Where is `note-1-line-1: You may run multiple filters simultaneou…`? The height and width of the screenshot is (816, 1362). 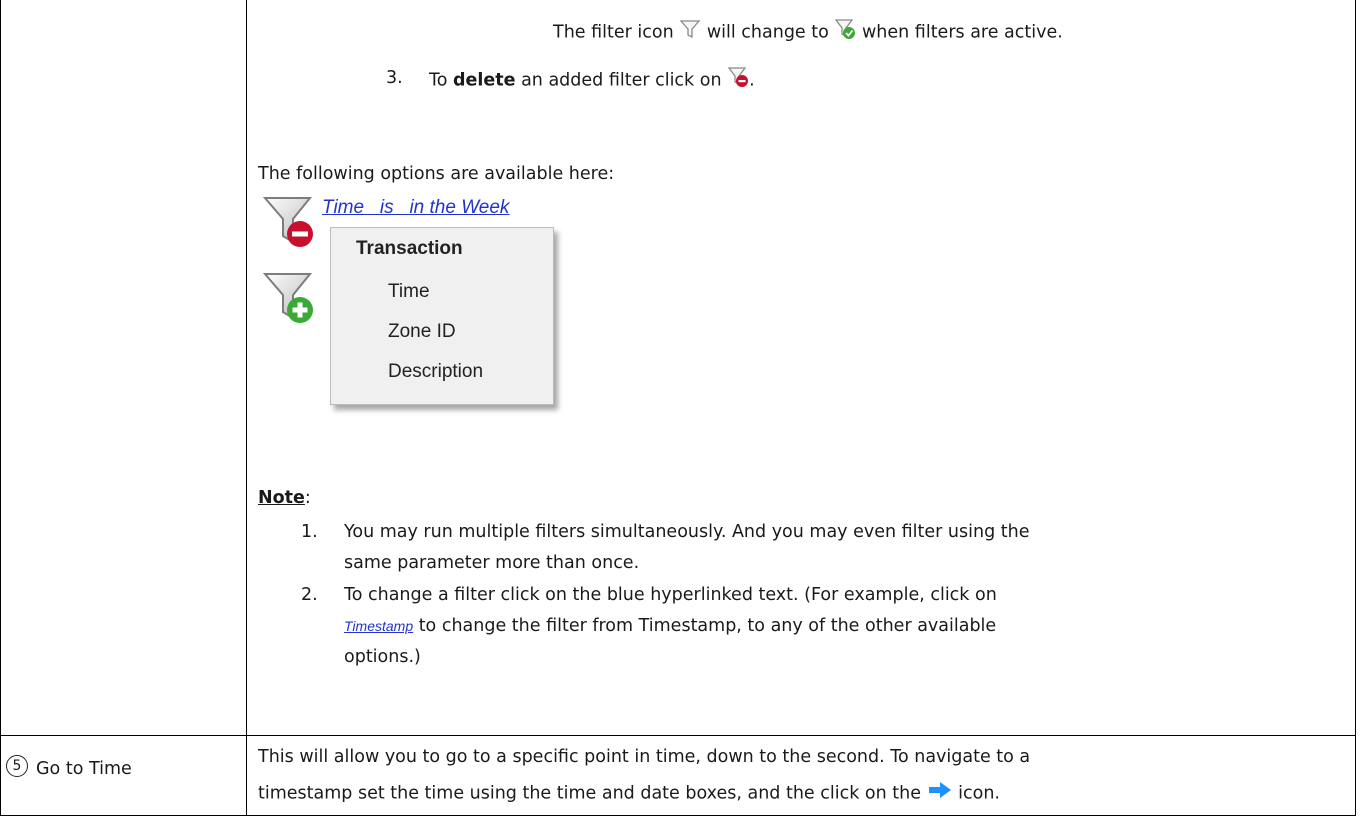 note-1-line-1: You may run multiple filters simultaneou… is located at coordinates (687, 532).